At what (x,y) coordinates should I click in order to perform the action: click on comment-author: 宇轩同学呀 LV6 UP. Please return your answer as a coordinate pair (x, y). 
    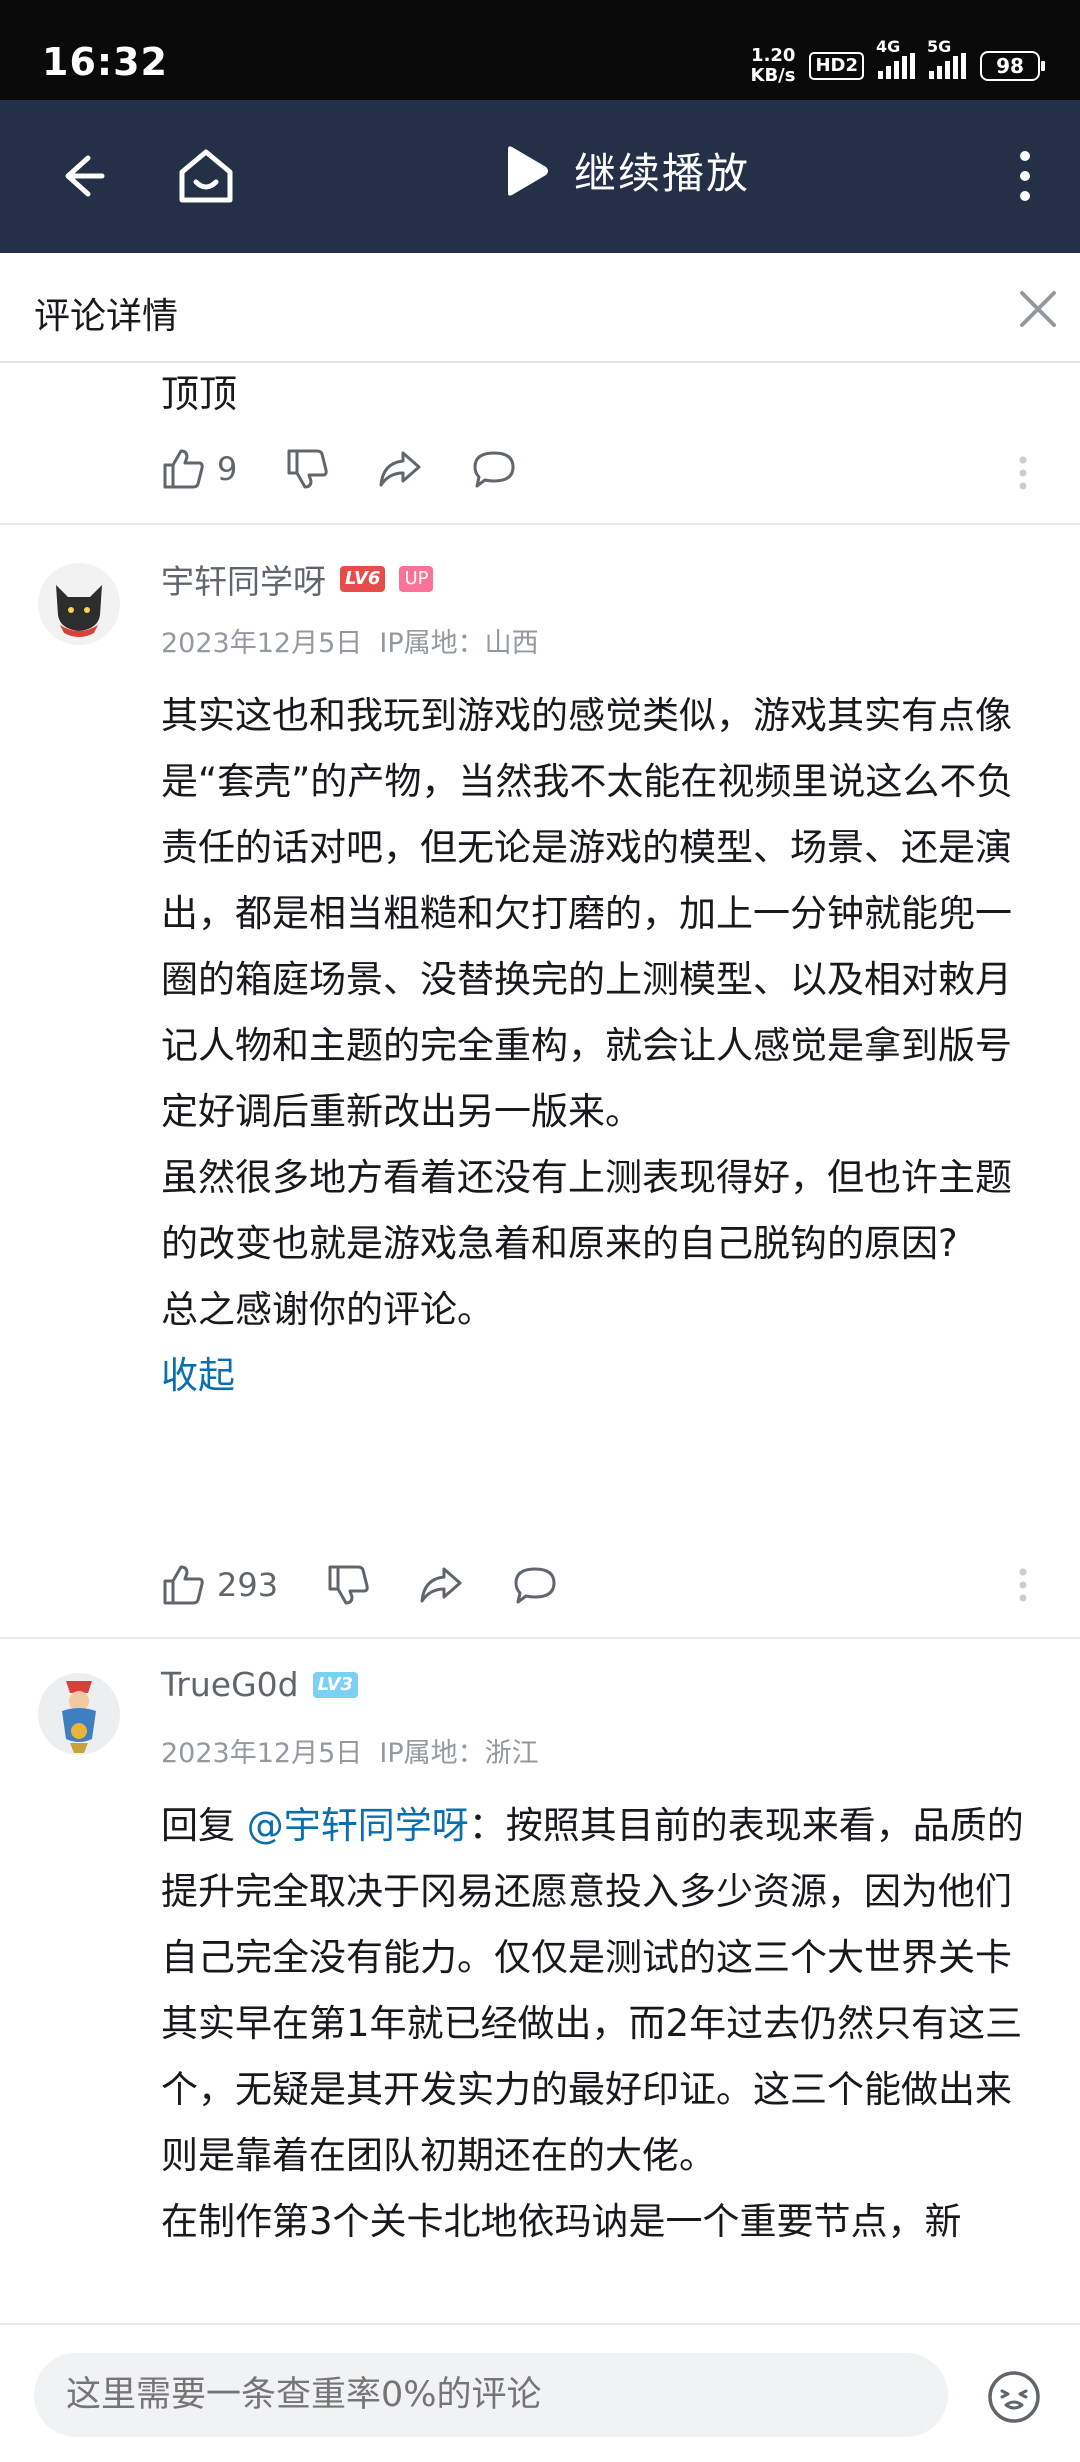
    Looking at the image, I should click on (297, 579).